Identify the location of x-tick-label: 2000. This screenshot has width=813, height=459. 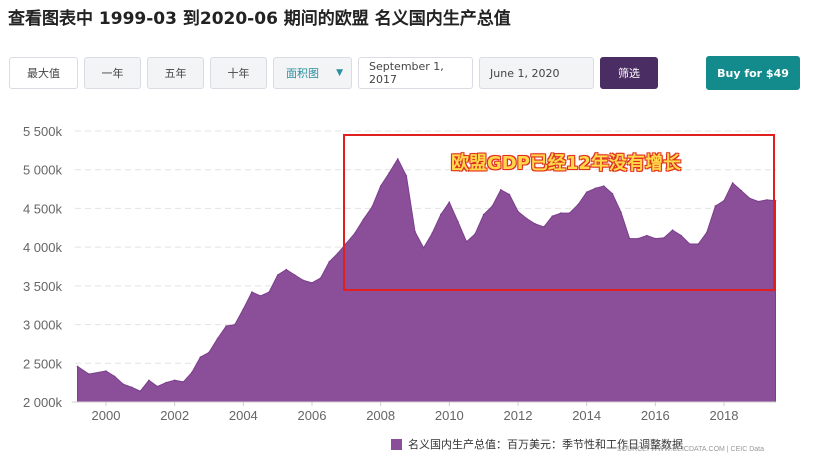
(106, 415).